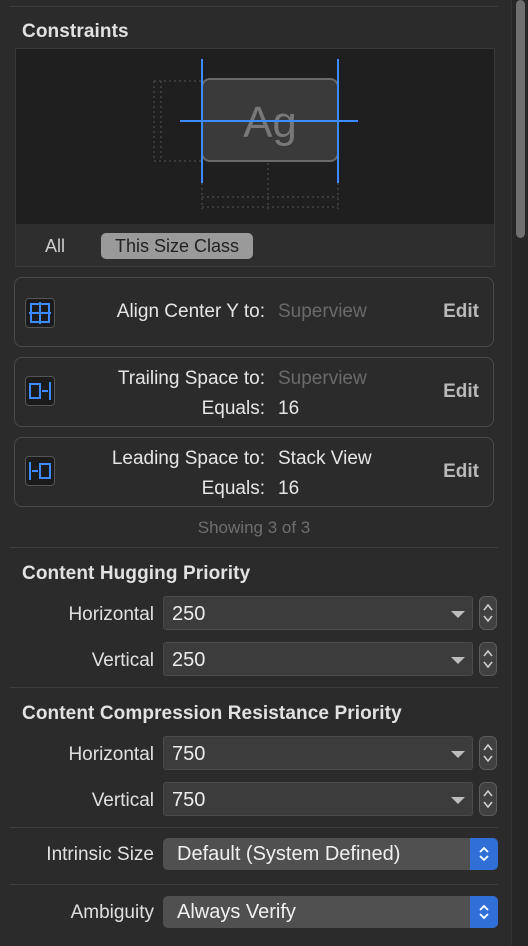 Image resolution: width=528 pixels, height=946 pixels. Describe the element at coordinates (318, 753) in the screenshot. I see `compression-horizontal-combo: 750` at that location.